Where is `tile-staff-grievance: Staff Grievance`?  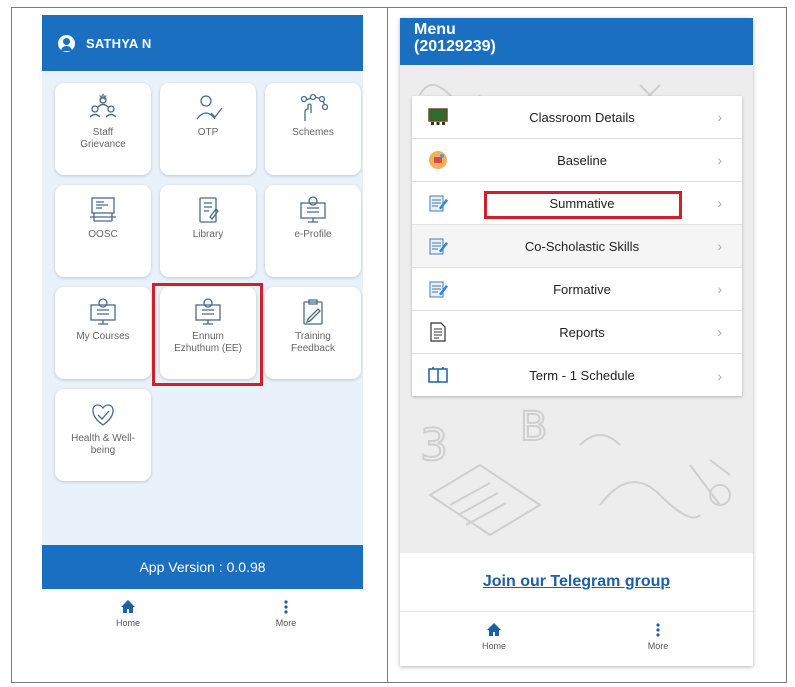 tile-staff-grievance: Staff Grievance is located at coordinates (103, 129).